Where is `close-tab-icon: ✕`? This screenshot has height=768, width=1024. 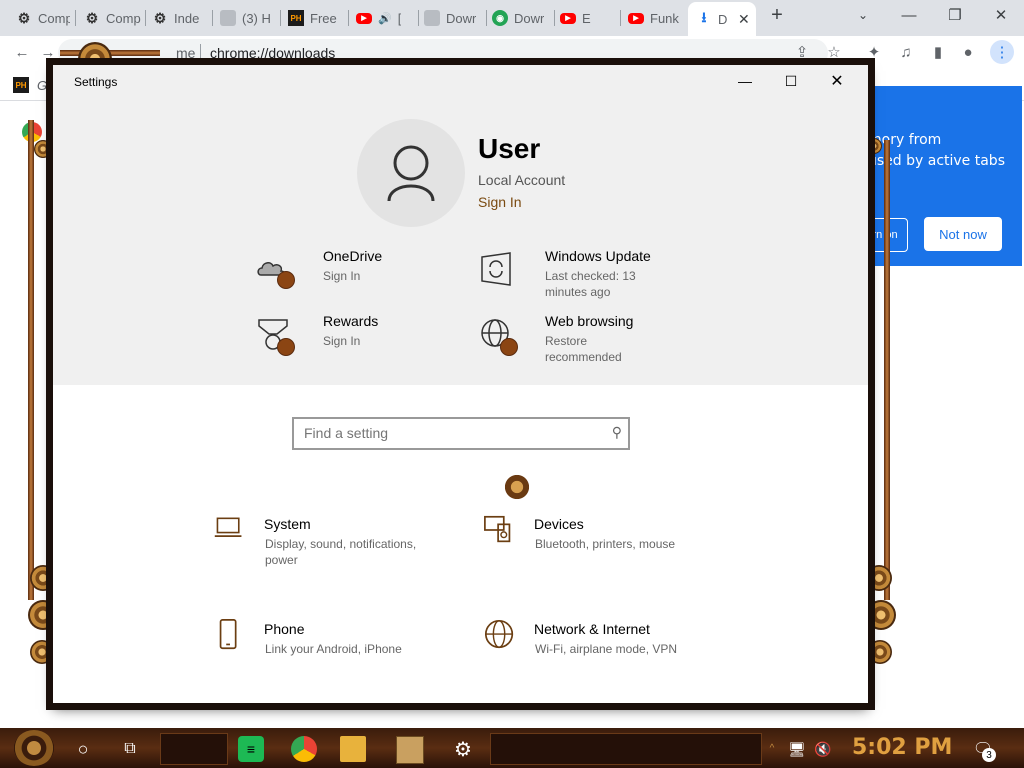 close-tab-icon: ✕ is located at coordinates (744, 19).